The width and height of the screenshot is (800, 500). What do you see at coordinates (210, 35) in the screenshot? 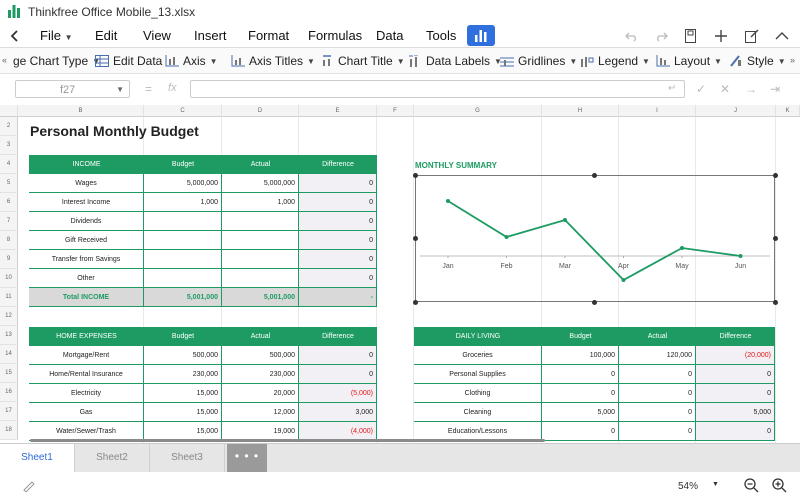
I see `menu-insert: Insert` at bounding box center [210, 35].